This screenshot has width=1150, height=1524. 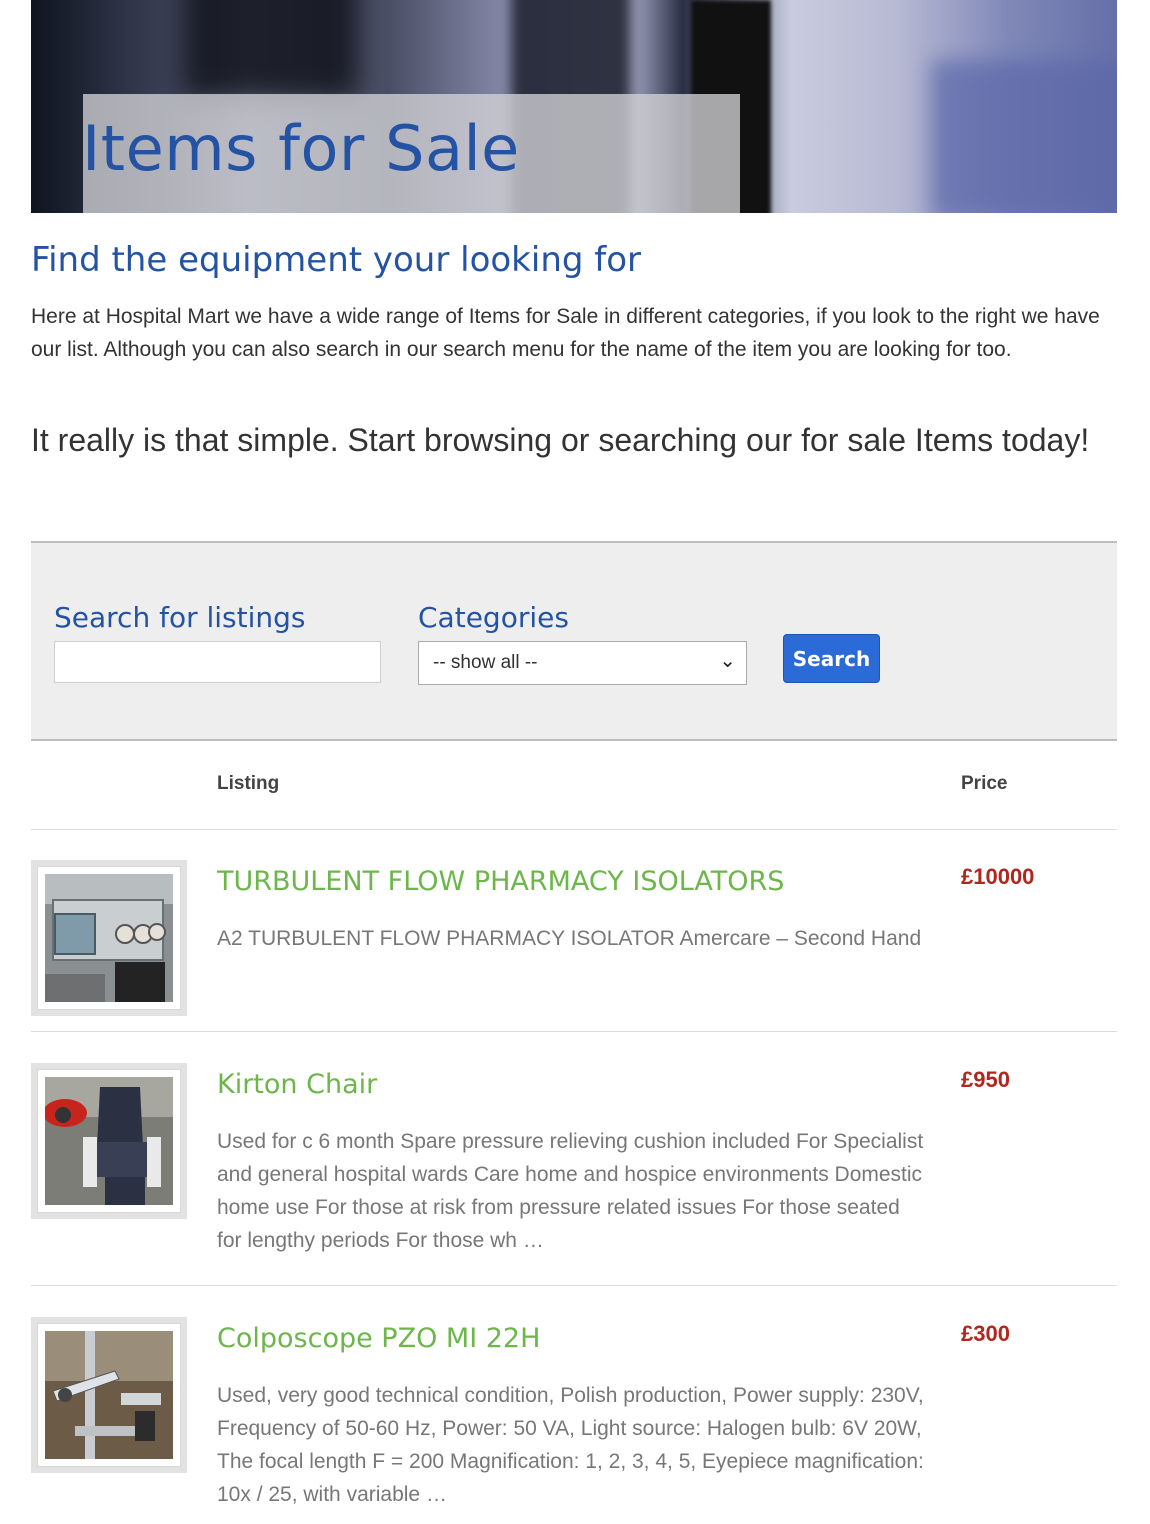 I want to click on listing-price: £300, so click(x=985, y=1333).